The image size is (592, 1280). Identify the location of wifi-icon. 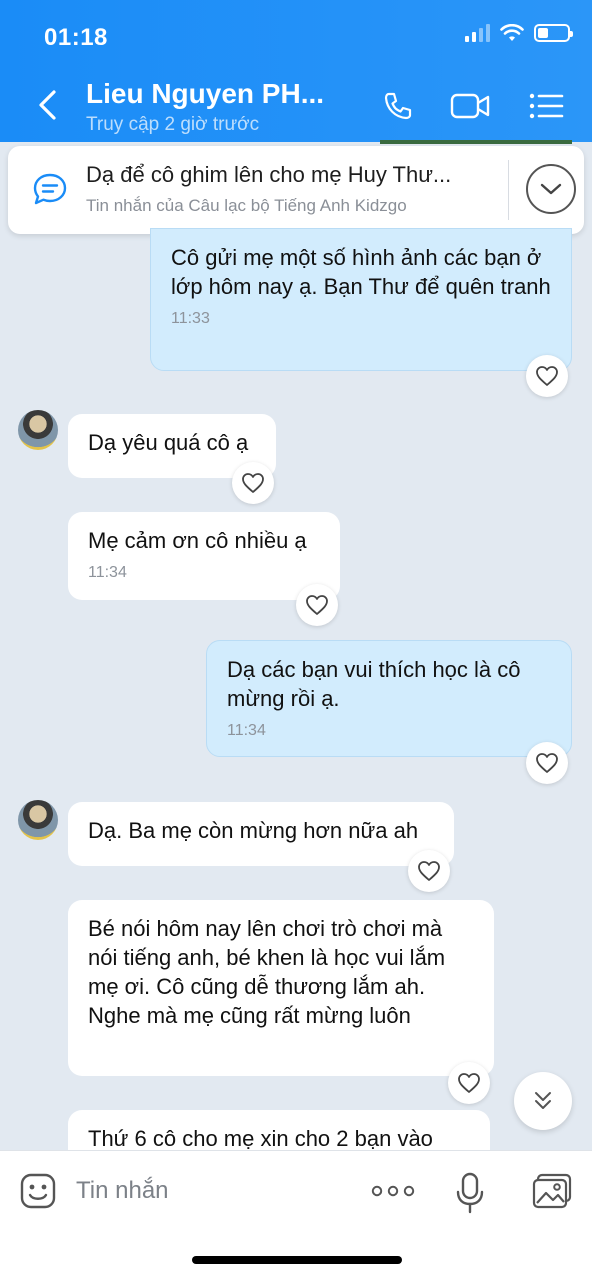
(512, 32).